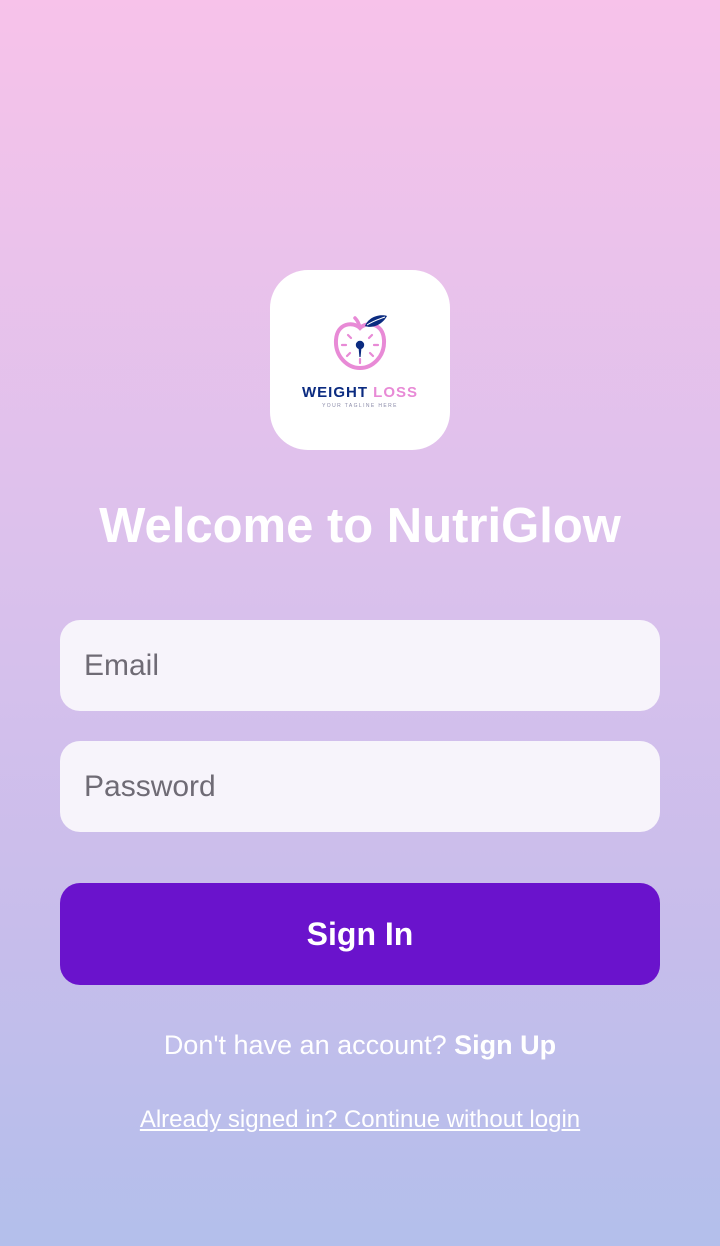 This screenshot has height=1246, width=720. Describe the element at coordinates (309, 1045) in the screenshot. I see `signup-prompt-text: Don't have an account?` at that location.